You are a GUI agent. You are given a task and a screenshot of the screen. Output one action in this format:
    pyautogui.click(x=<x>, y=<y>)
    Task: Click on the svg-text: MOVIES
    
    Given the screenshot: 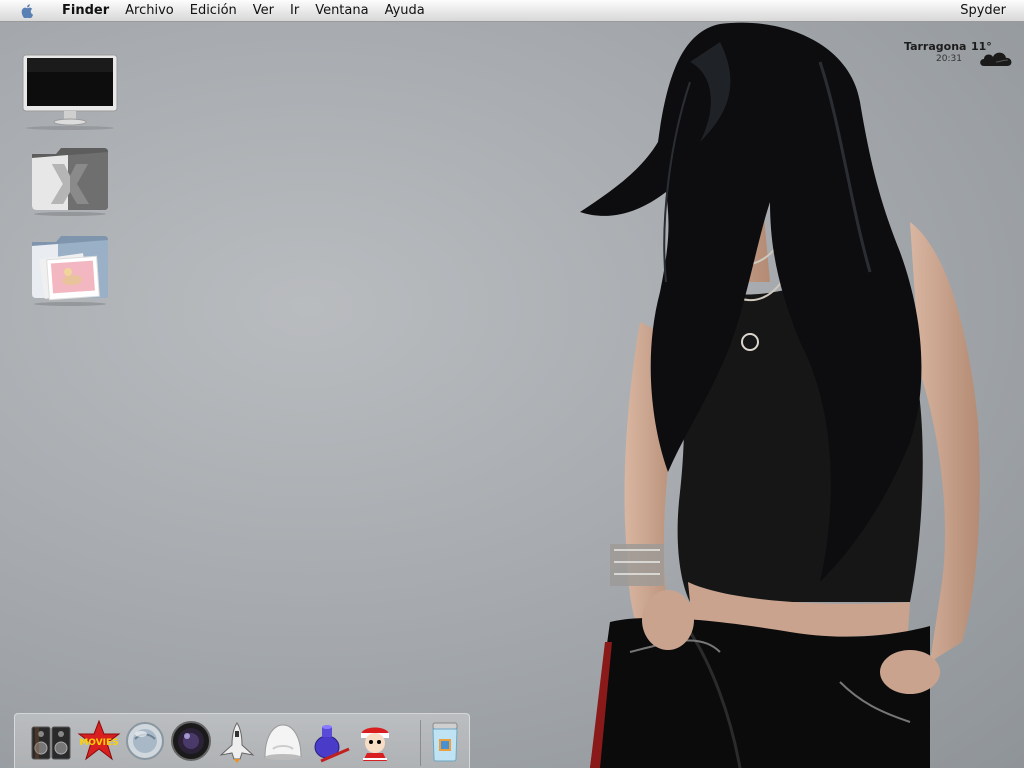 What is the action you would take?
    pyautogui.click(x=98, y=743)
    